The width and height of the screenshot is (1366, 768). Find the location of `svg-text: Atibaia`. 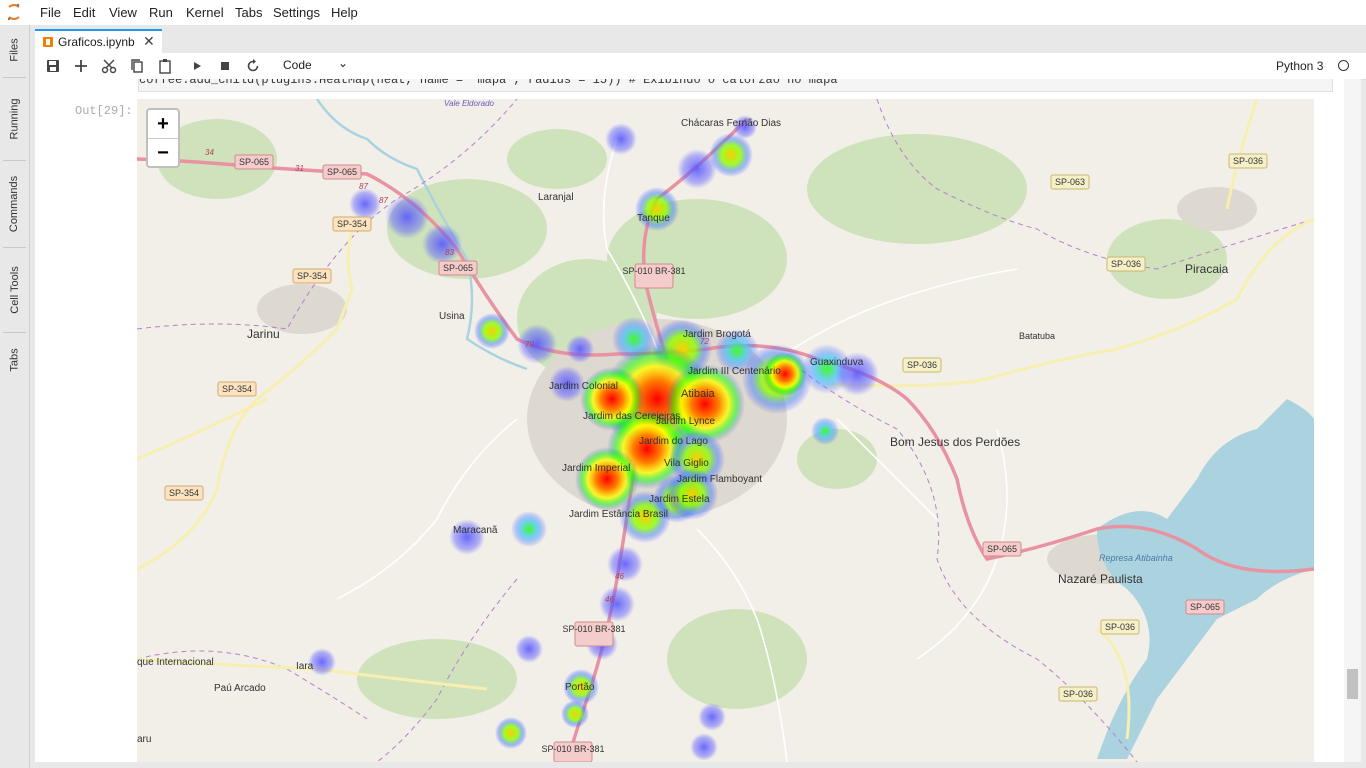

svg-text: Atibaia is located at coordinates (698, 394).